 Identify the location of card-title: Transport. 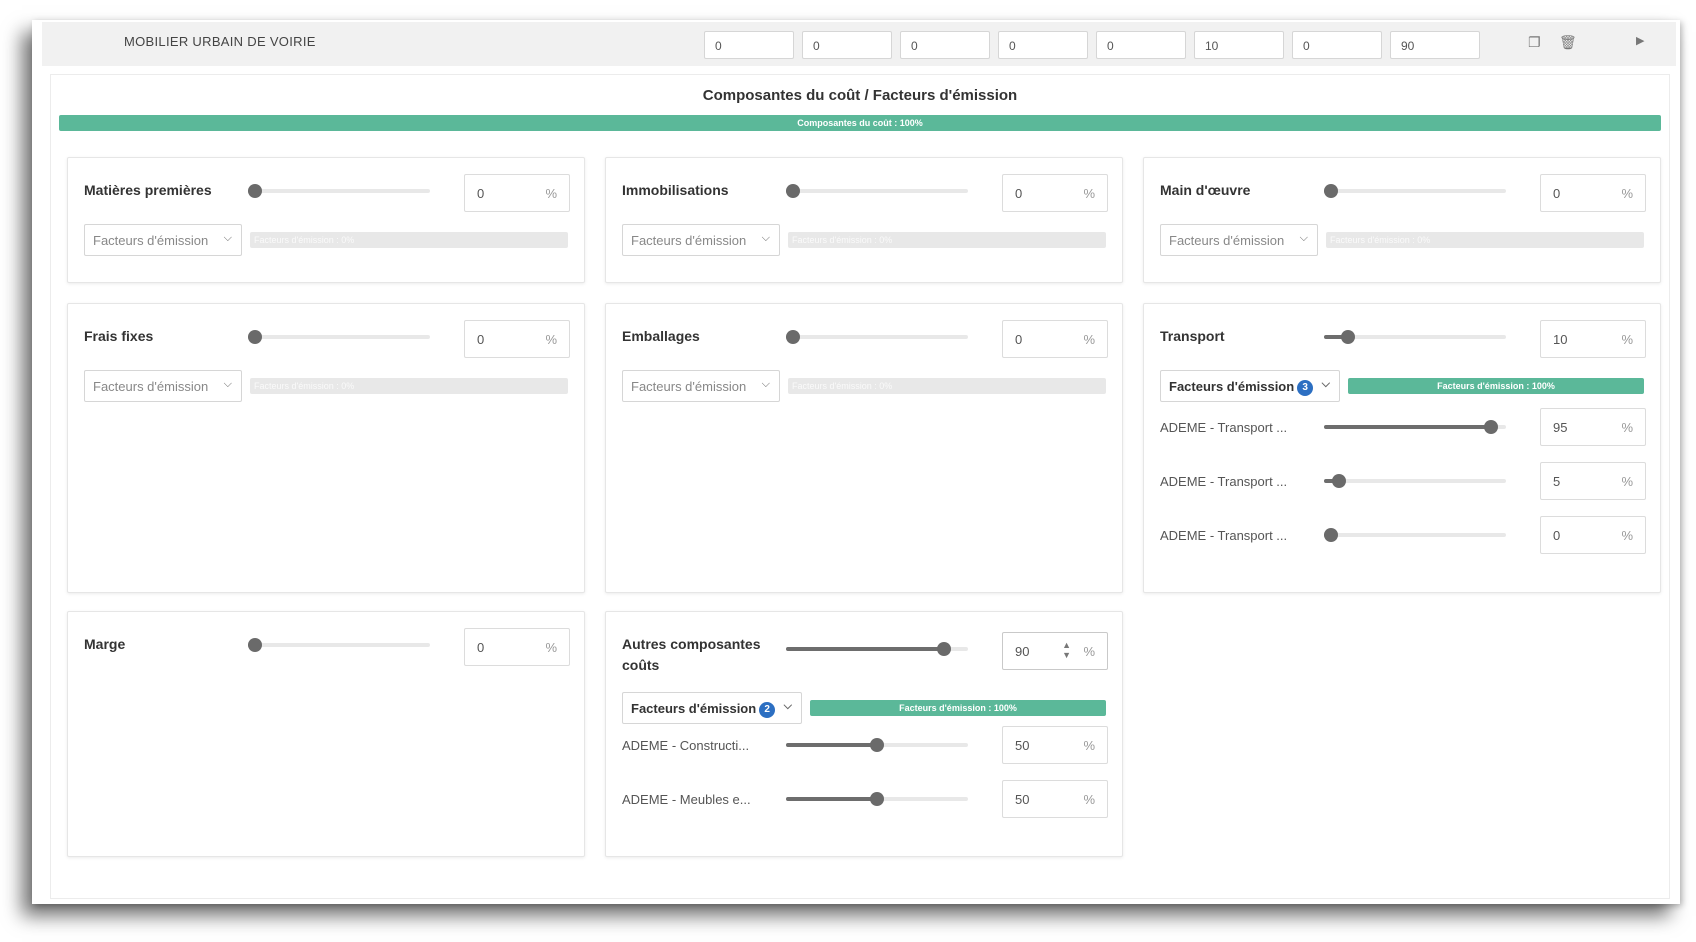
(1192, 336).